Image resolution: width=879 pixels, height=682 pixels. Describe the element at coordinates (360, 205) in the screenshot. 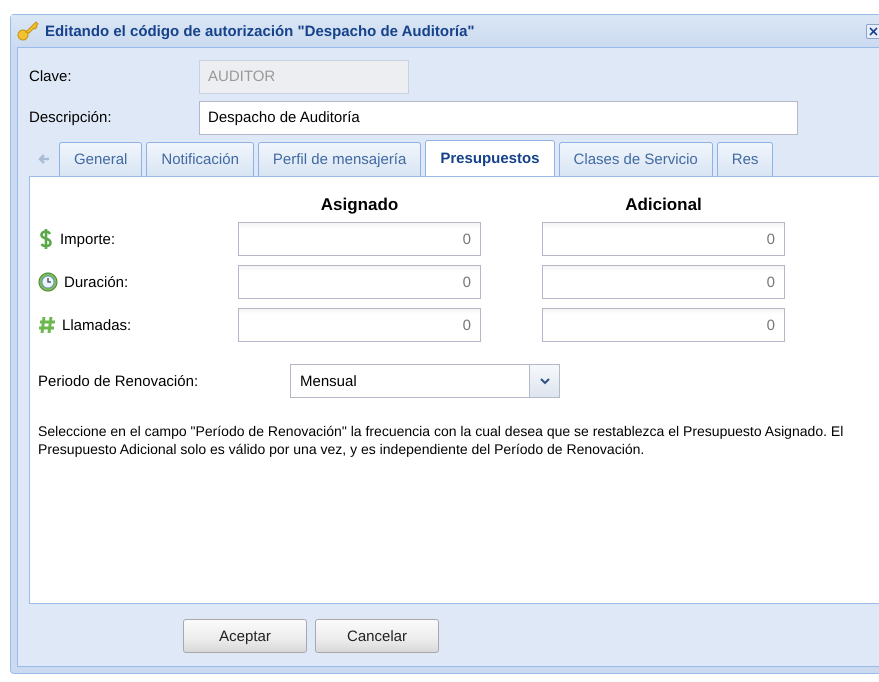

I see `column-header: Asignado` at that location.